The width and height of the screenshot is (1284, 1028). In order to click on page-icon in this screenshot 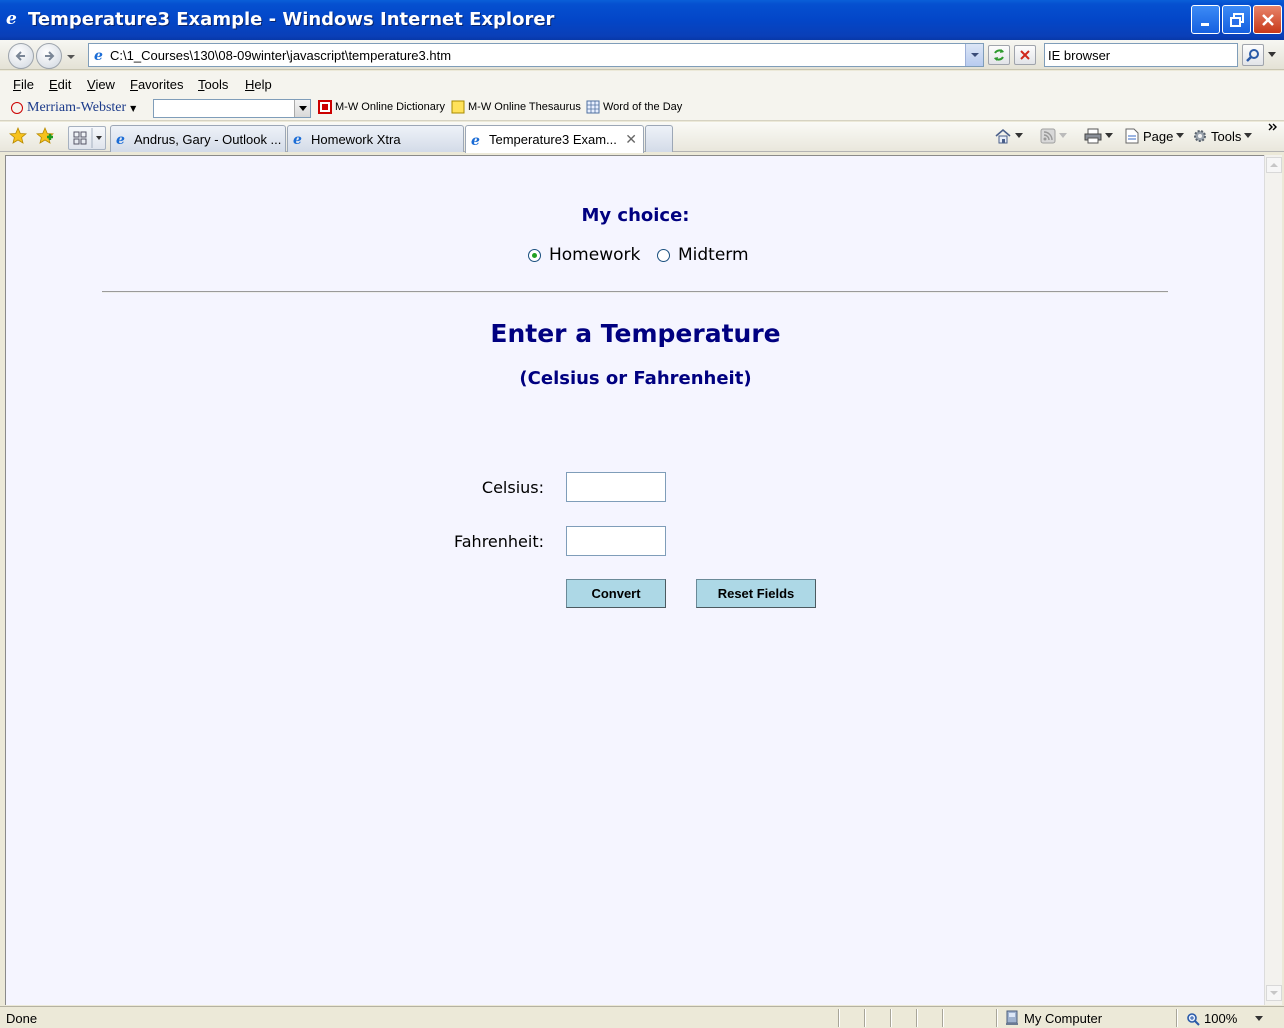, I will do `click(1132, 136)`.